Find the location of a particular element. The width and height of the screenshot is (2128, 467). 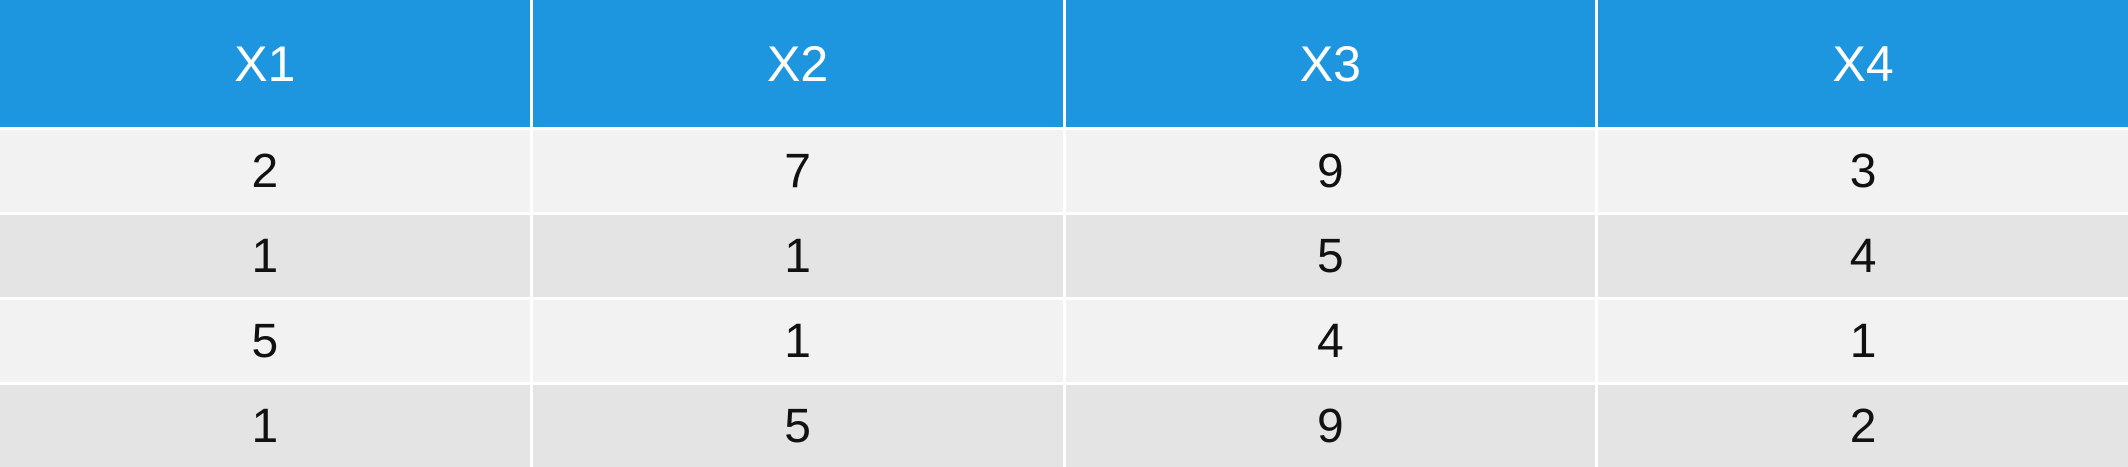

table-cell: 3 is located at coordinates (1863, 171).